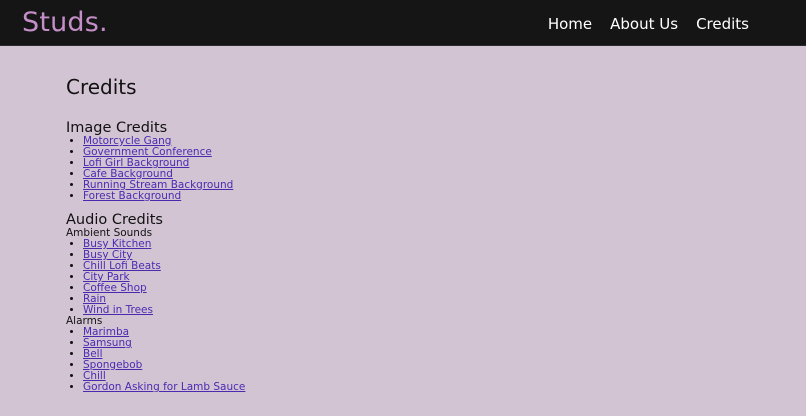 The height and width of the screenshot is (416, 806). What do you see at coordinates (424, 185) in the screenshot?
I see `list-item: Running Stream Background` at bounding box center [424, 185].